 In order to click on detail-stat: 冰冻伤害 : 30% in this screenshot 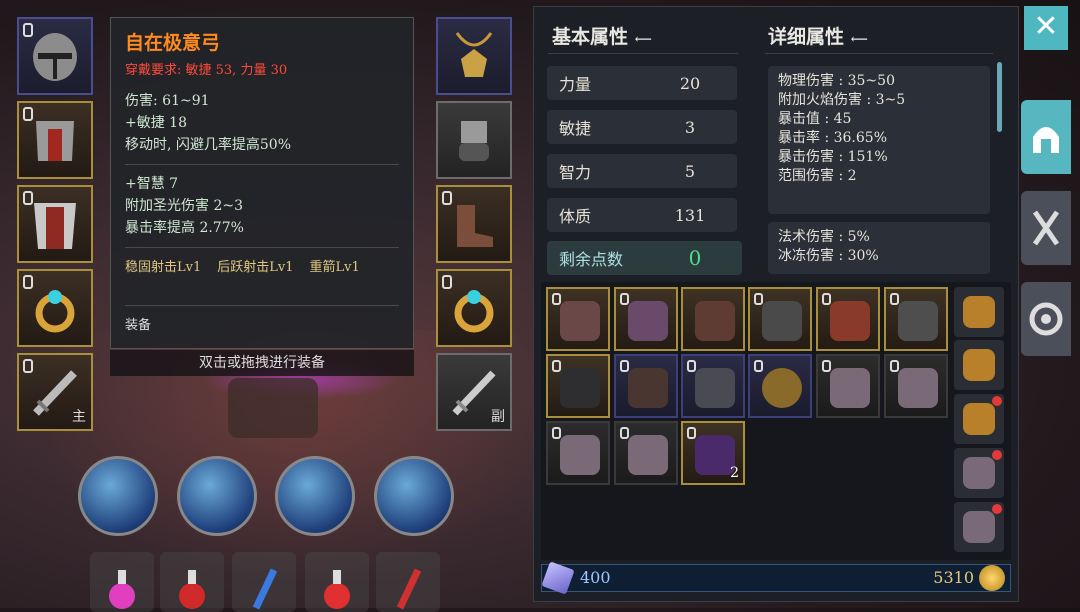, I will do `click(828, 256)`.